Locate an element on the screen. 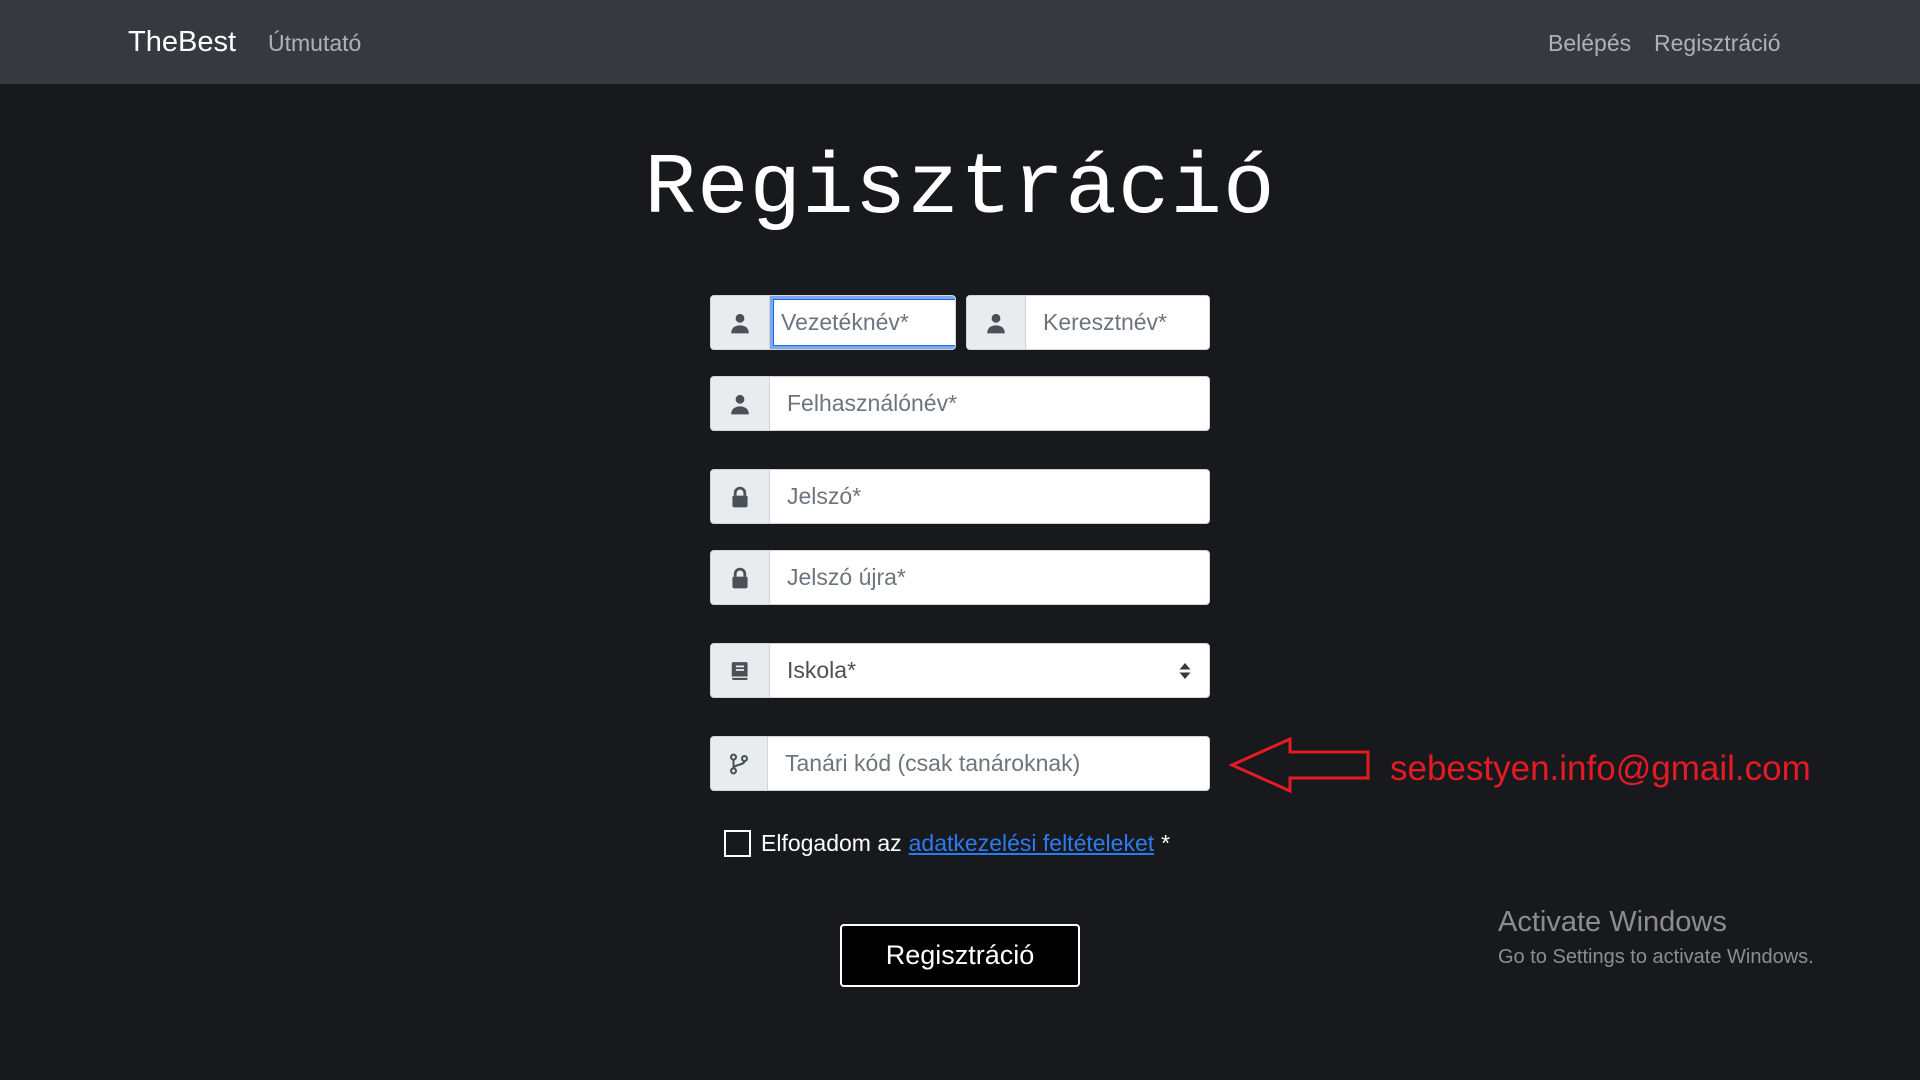  book-icon is located at coordinates (740, 670).